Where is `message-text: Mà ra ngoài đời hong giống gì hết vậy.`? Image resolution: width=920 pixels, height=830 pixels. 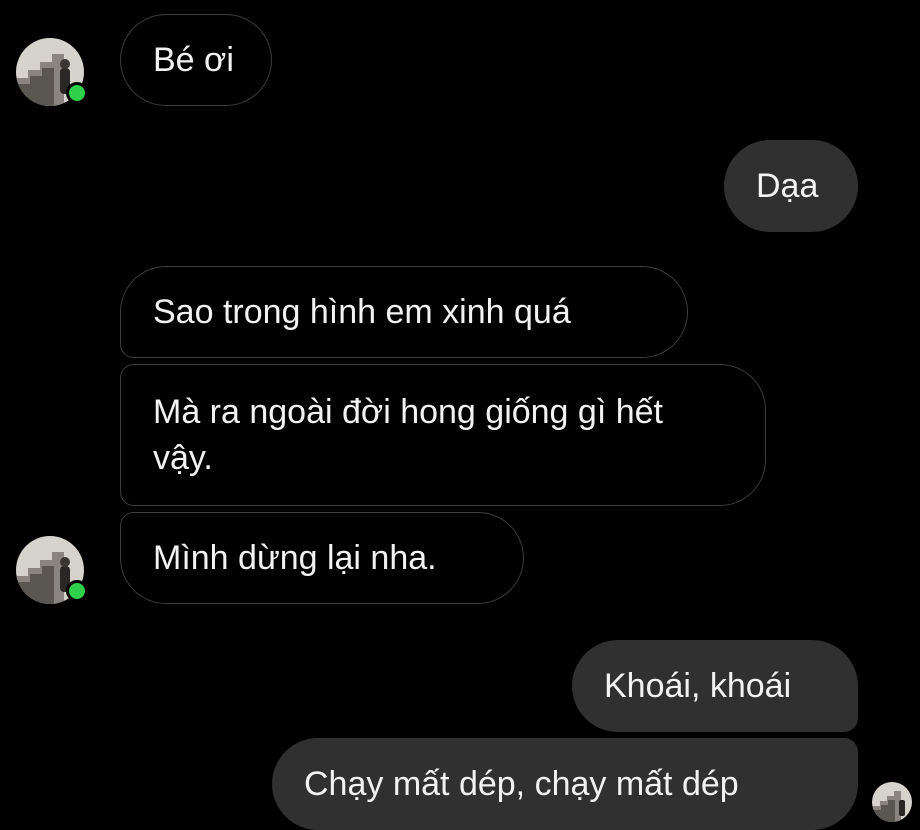
message-text: Mà ra ngoài đời hong giống gì hết vậy. is located at coordinates (408, 435).